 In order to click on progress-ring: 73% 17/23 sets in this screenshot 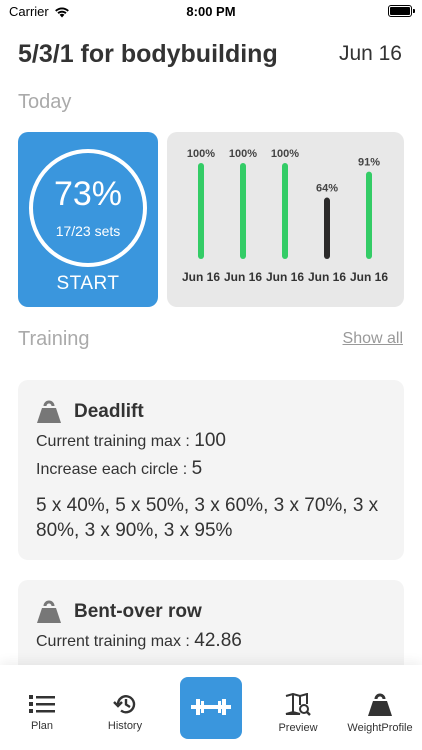, I will do `click(88, 208)`.